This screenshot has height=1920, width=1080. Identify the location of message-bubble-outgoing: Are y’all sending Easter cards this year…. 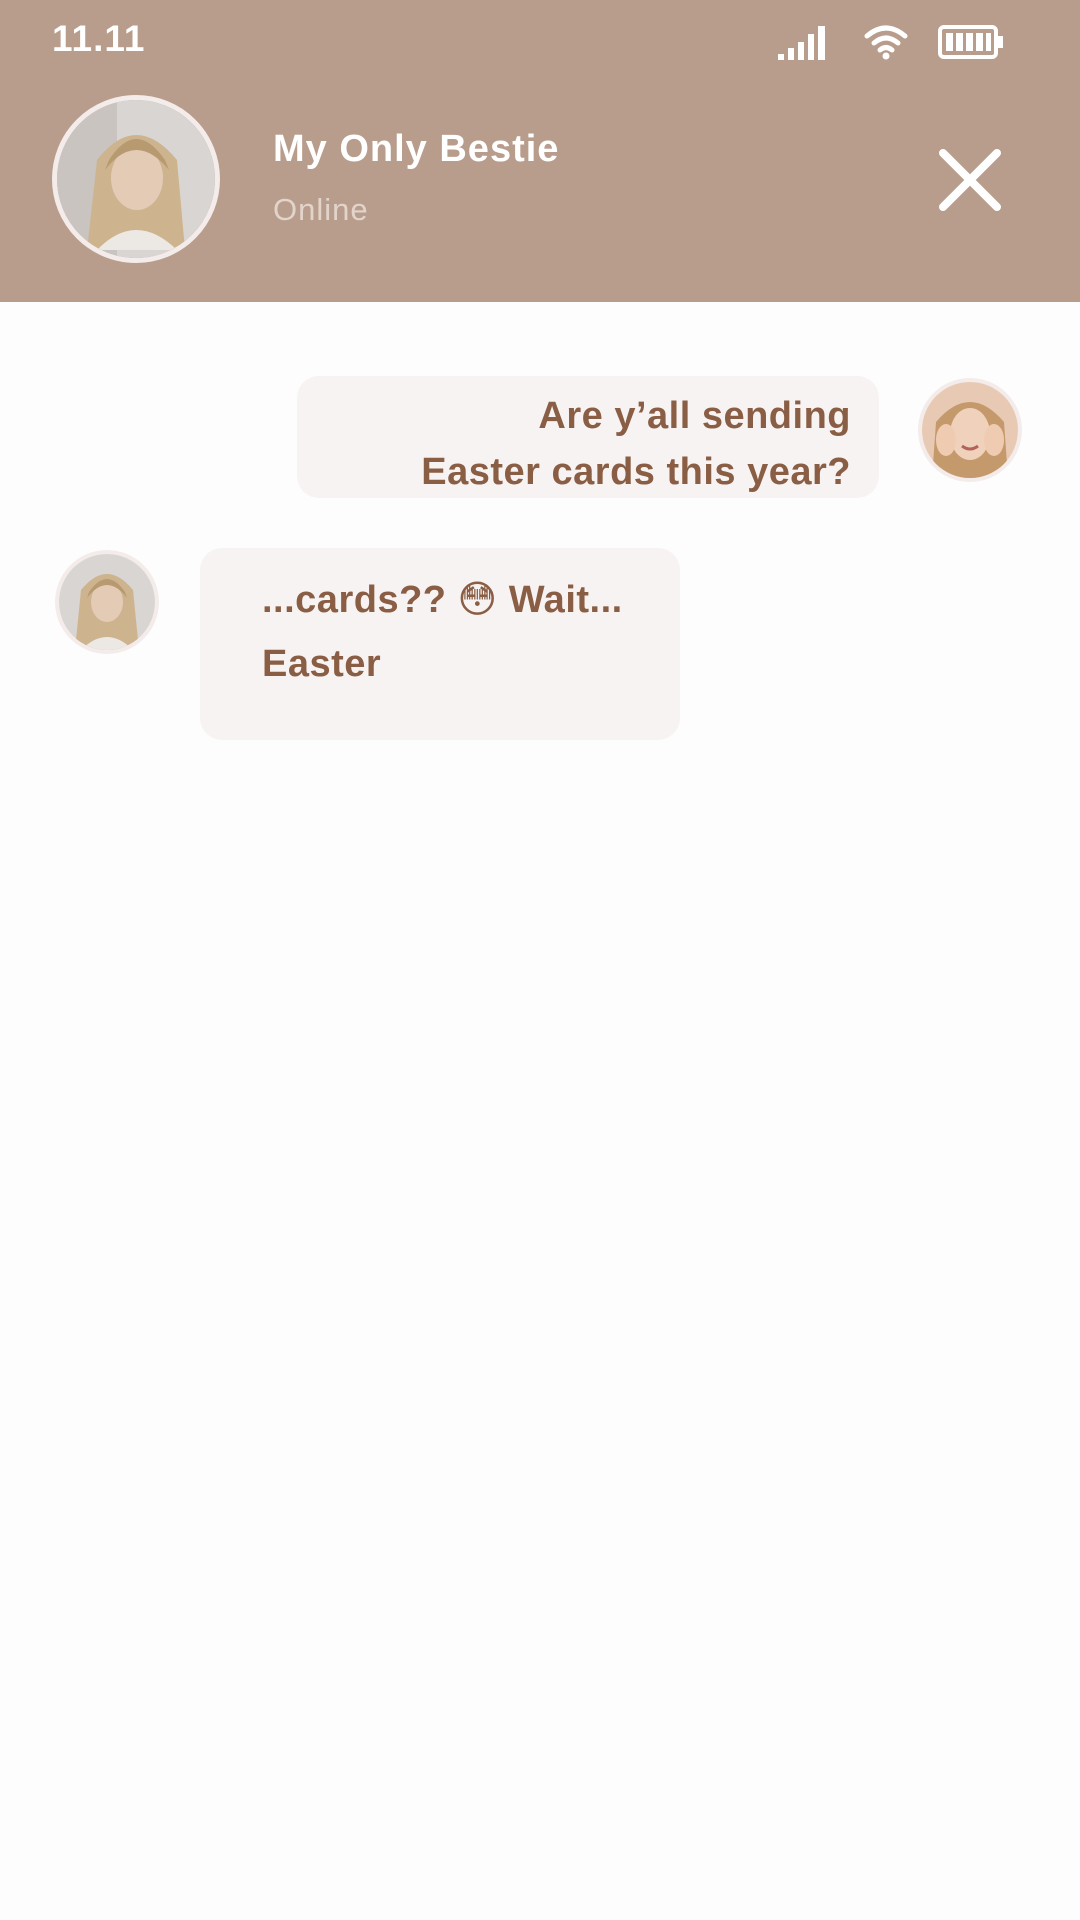
(588, 437).